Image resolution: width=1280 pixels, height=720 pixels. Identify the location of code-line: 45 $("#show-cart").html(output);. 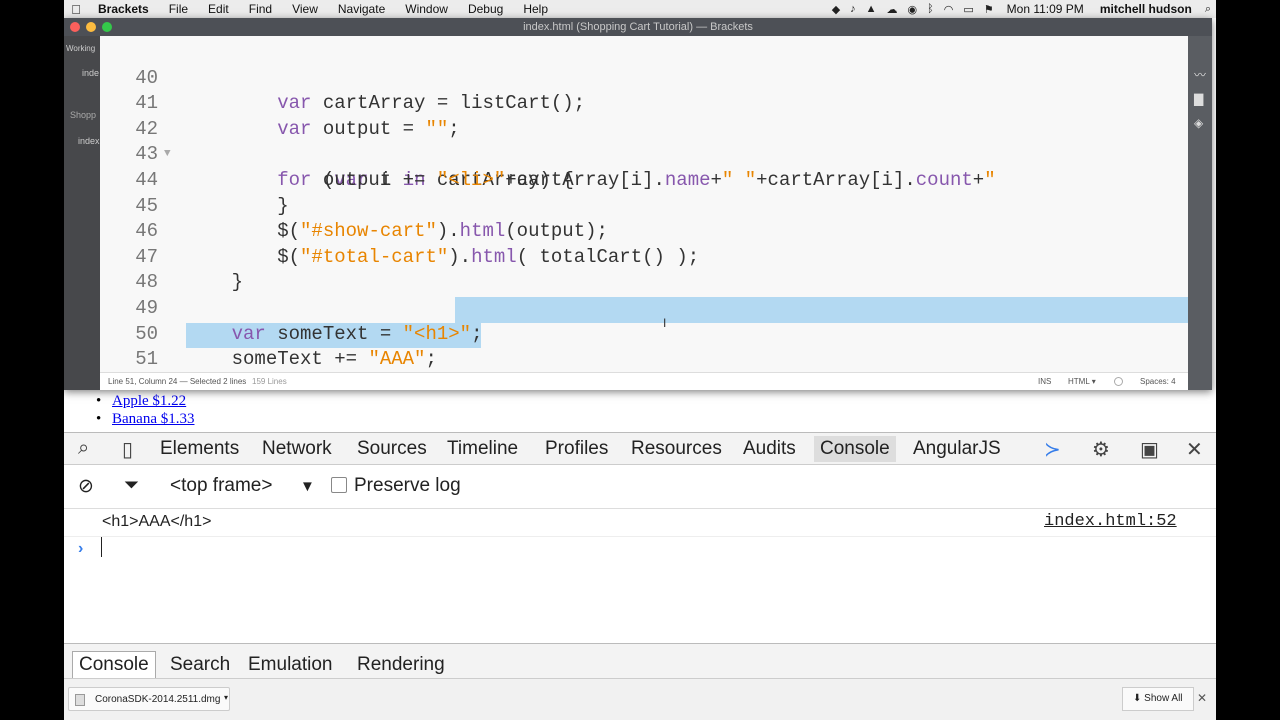
(644, 205).